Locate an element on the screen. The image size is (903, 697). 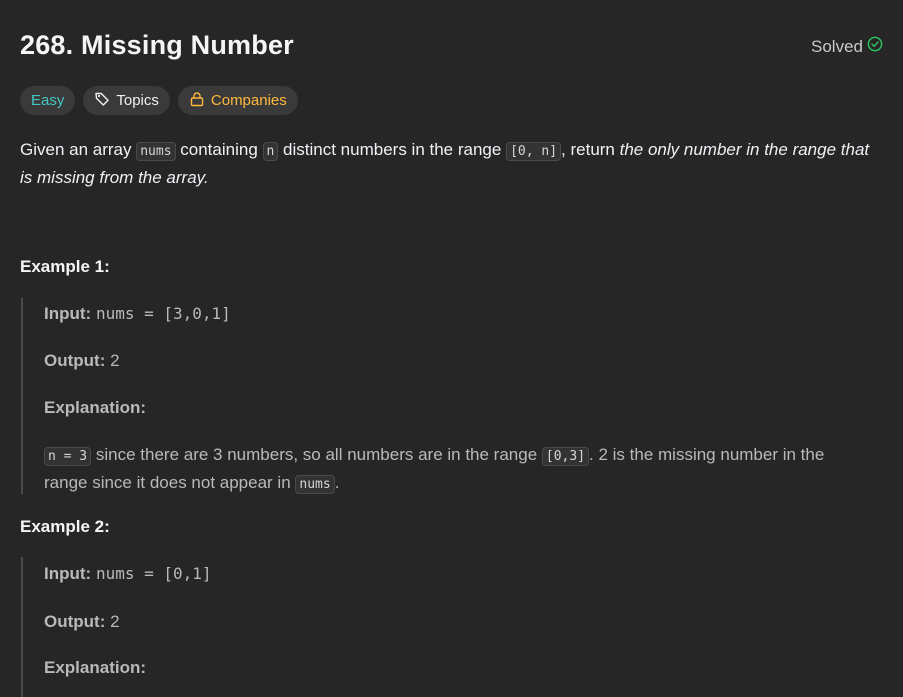
example-1-output: Output: 2 is located at coordinates (82, 361).